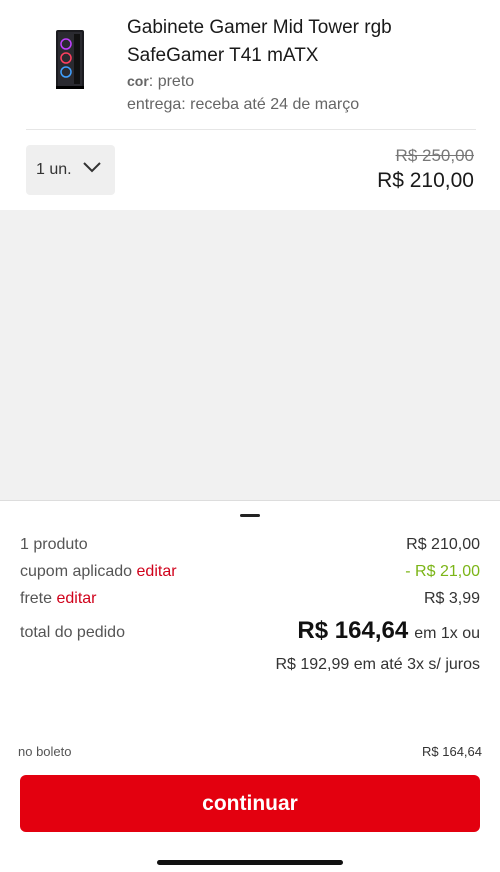 The height and width of the screenshot is (872, 500). Describe the element at coordinates (250, 862) in the screenshot. I see `home-indicator` at that location.